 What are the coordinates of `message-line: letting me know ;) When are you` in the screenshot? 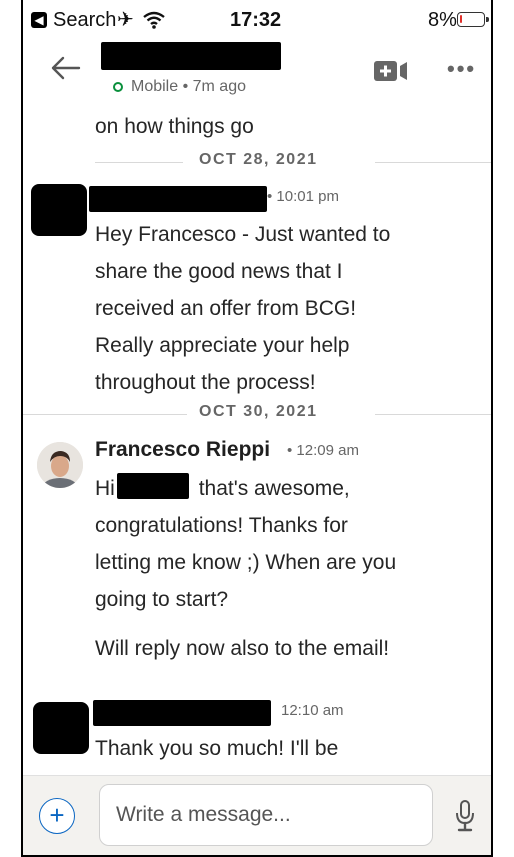 It's located at (246, 562).